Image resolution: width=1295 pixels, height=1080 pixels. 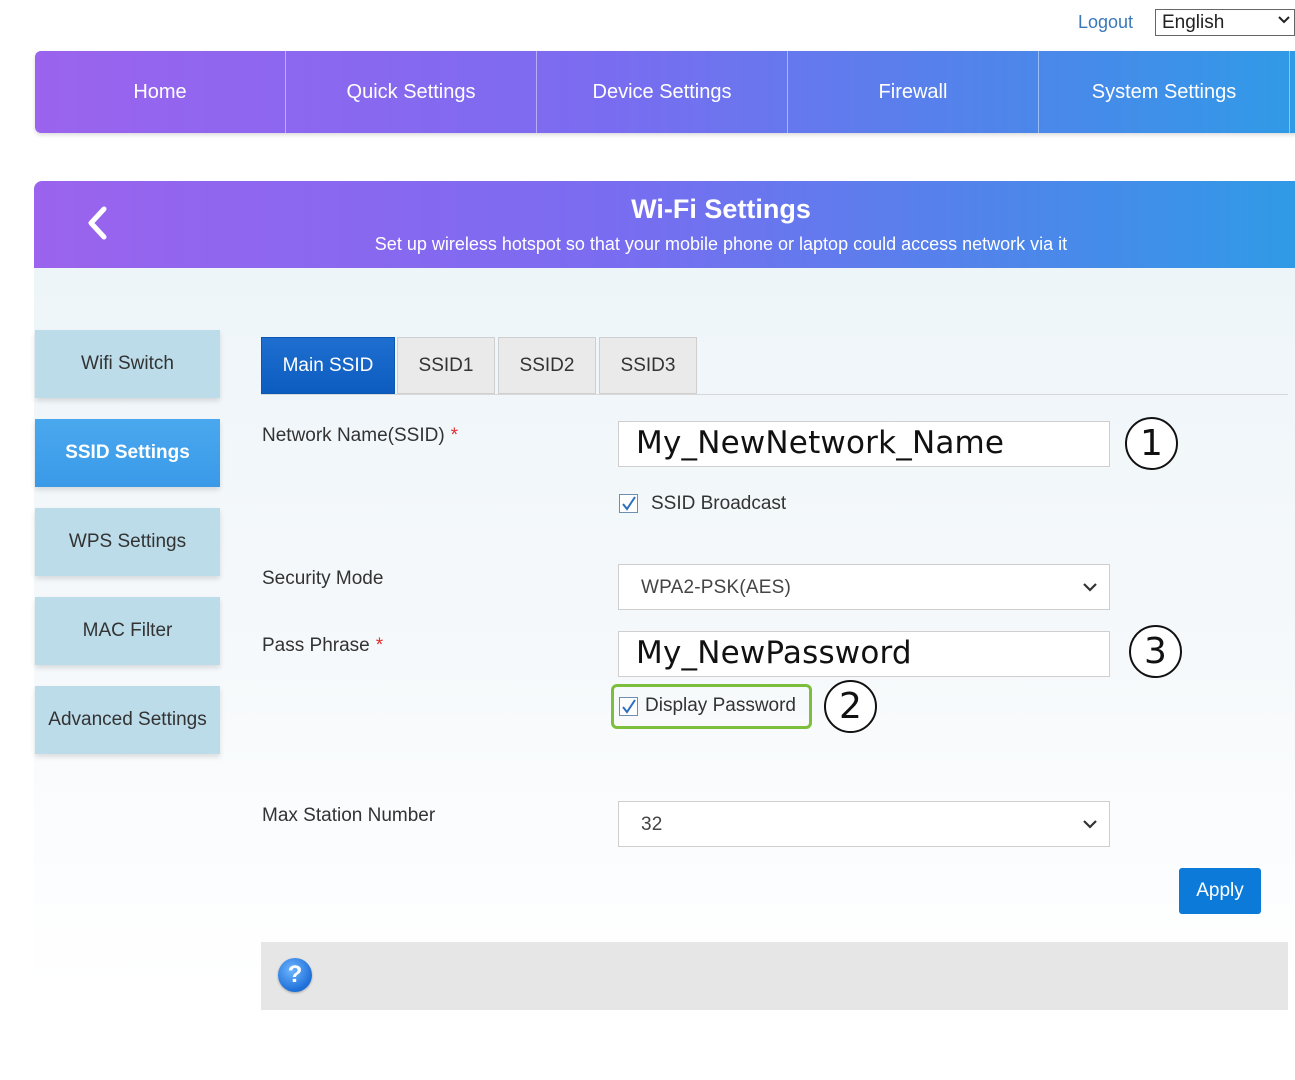 What do you see at coordinates (1155, 651) in the screenshot?
I see `annotation-step-3: 3` at bounding box center [1155, 651].